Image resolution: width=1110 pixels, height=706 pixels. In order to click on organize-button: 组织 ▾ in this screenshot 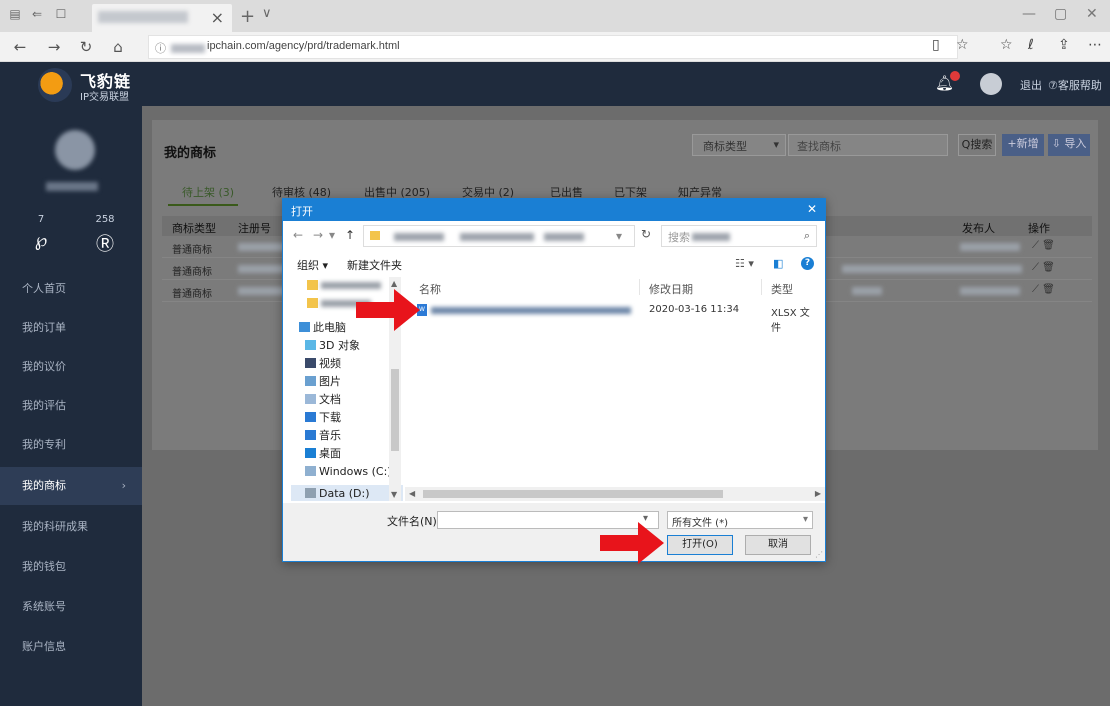, I will do `click(312, 265)`.